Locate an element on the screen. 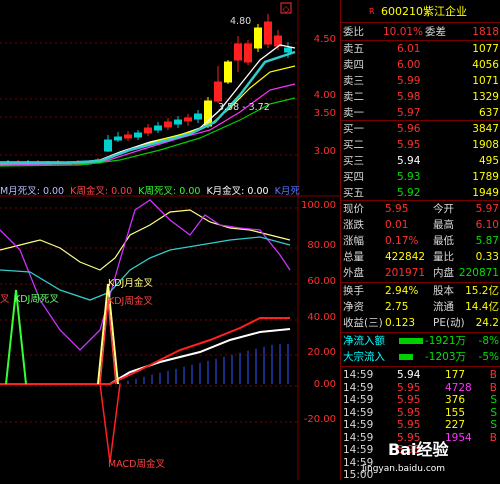 The image size is (500, 484). price-axis-label: 3.50 is located at coordinates (324, 113).